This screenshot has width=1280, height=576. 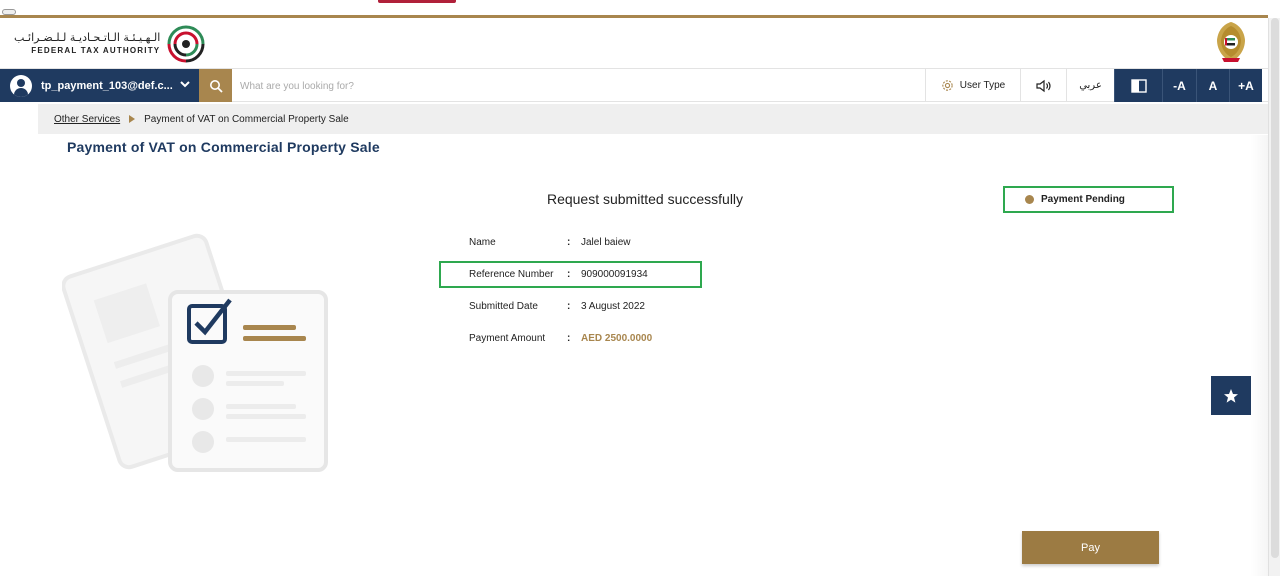 What do you see at coordinates (1231, 42) in the screenshot?
I see `uae-emblem-icon` at bounding box center [1231, 42].